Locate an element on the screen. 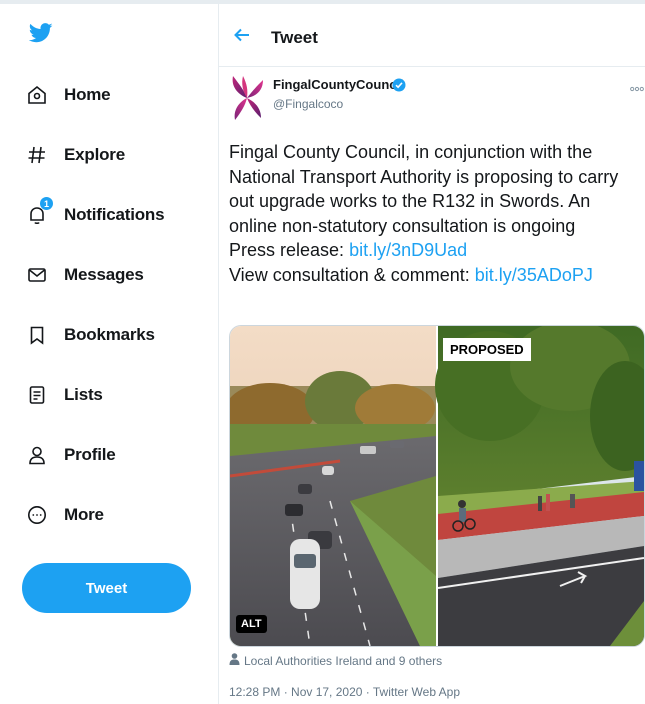 The image size is (645, 704). page-header: Tweet is located at coordinates (432, 35).